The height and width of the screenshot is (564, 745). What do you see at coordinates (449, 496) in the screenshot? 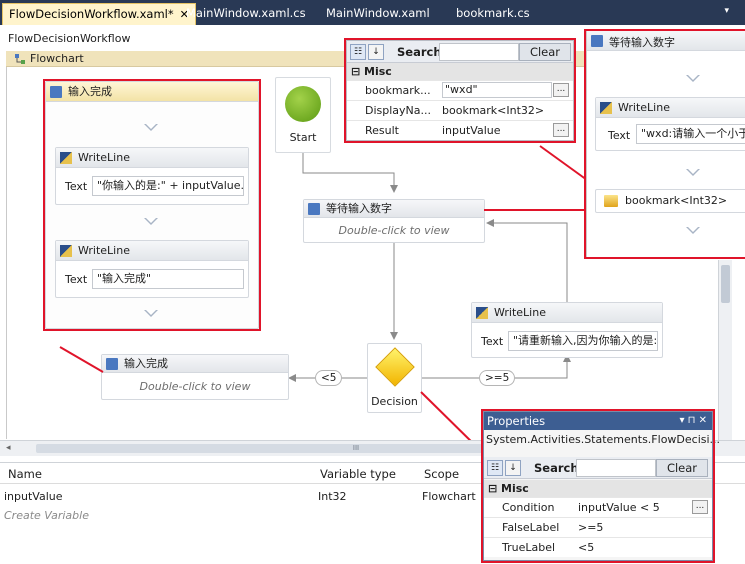
I see `variable-scope-cell: Flowchart` at bounding box center [449, 496].